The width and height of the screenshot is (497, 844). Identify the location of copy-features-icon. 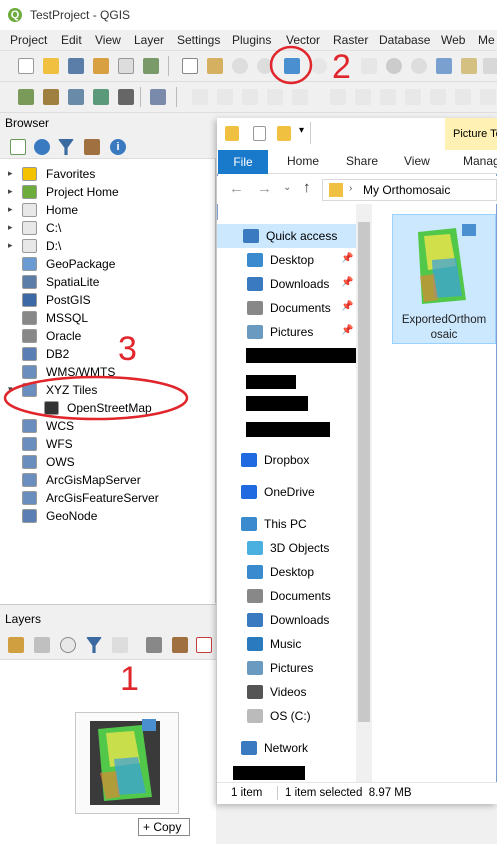
(413, 97).